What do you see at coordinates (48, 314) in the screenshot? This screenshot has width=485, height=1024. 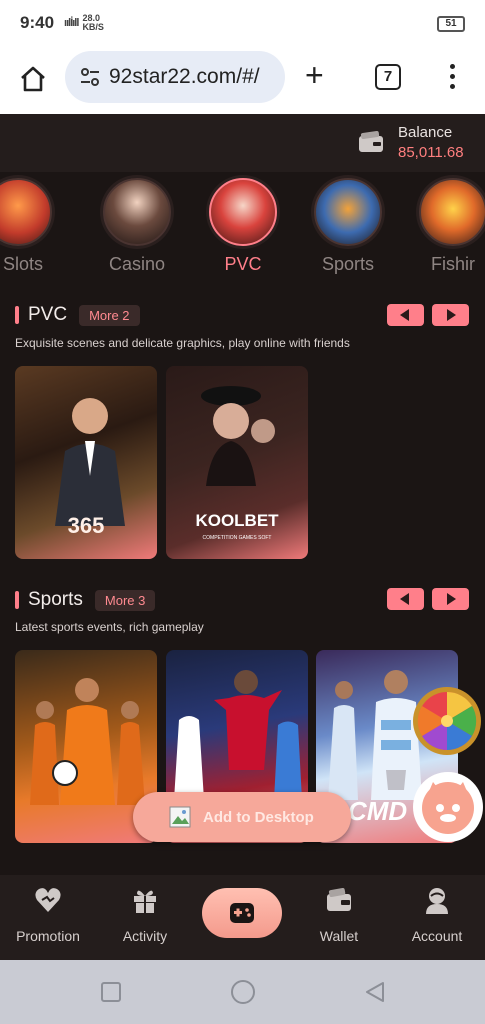 I see `section-name: PVC` at bounding box center [48, 314].